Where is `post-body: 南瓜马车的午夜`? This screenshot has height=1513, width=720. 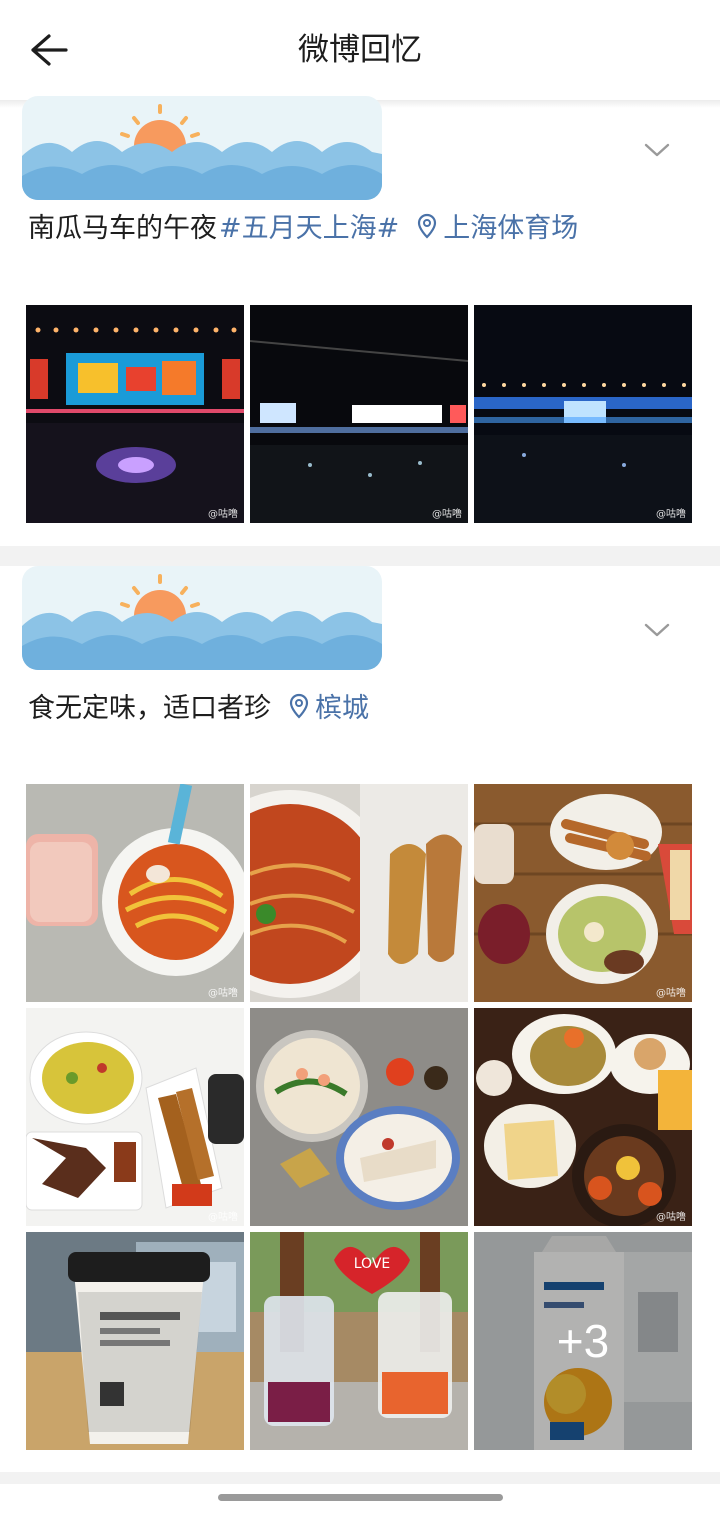 post-body: 南瓜马车的午夜 is located at coordinates (122, 228).